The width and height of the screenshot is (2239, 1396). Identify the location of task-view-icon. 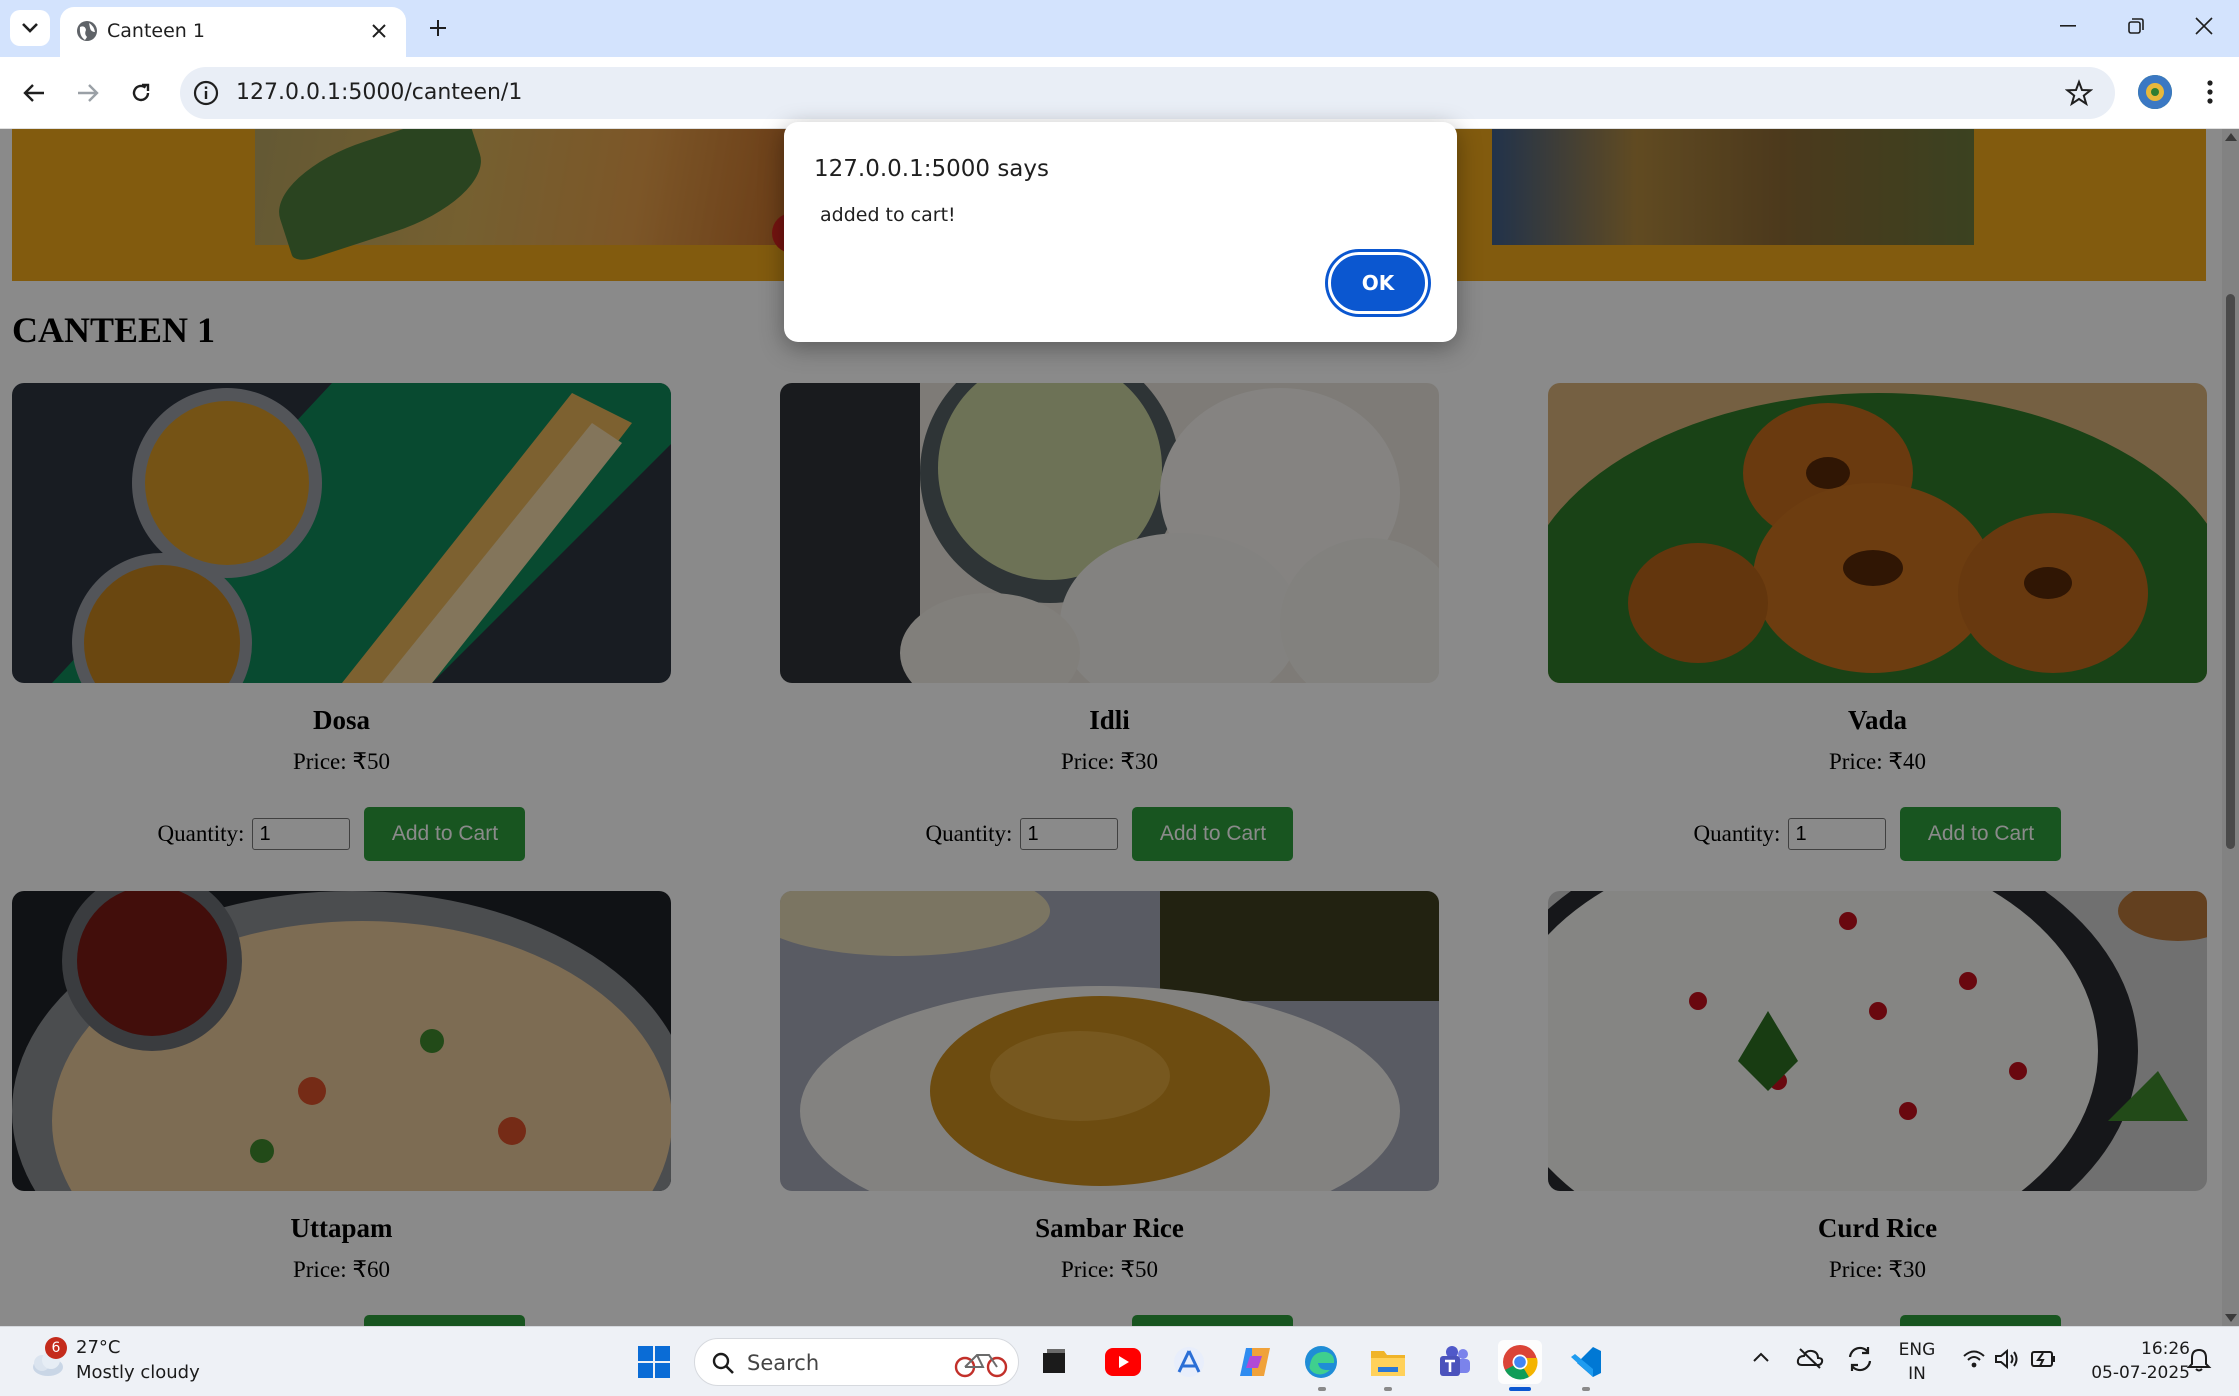
(1054, 1361).